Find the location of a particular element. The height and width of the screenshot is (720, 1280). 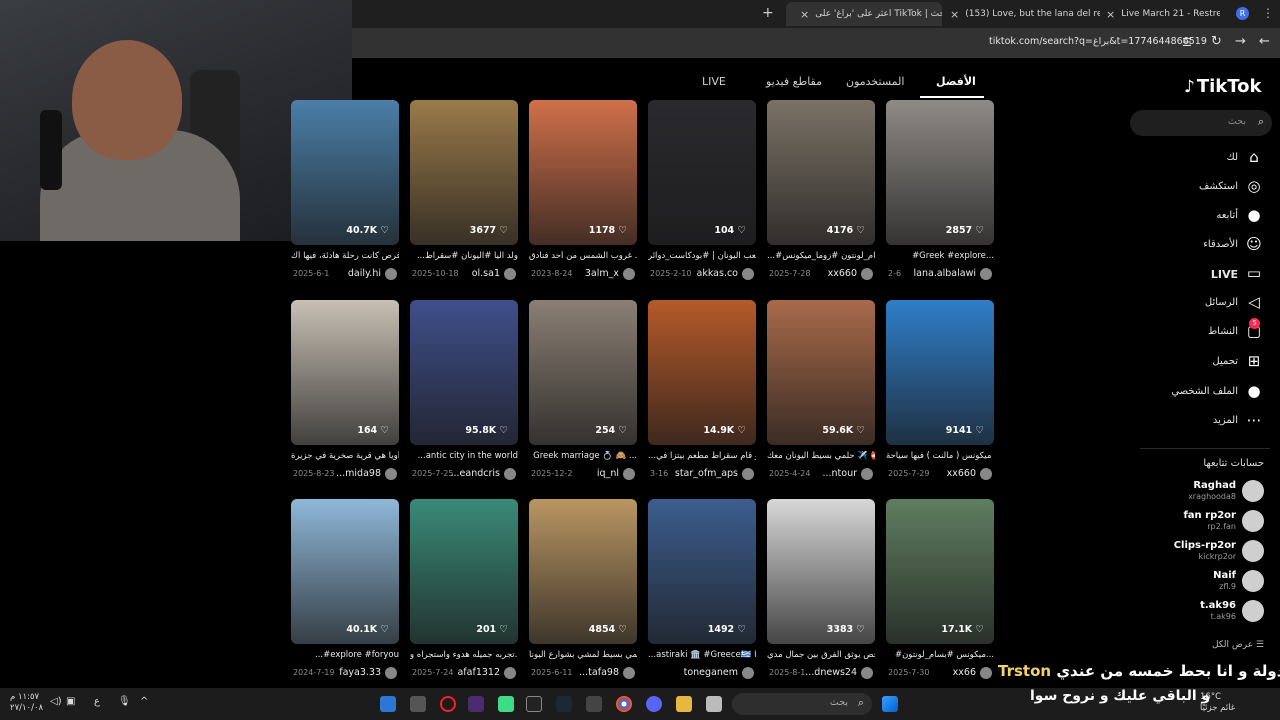

following-account: Clips-rp2or kickrp2or is located at coordinates (1201, 552).